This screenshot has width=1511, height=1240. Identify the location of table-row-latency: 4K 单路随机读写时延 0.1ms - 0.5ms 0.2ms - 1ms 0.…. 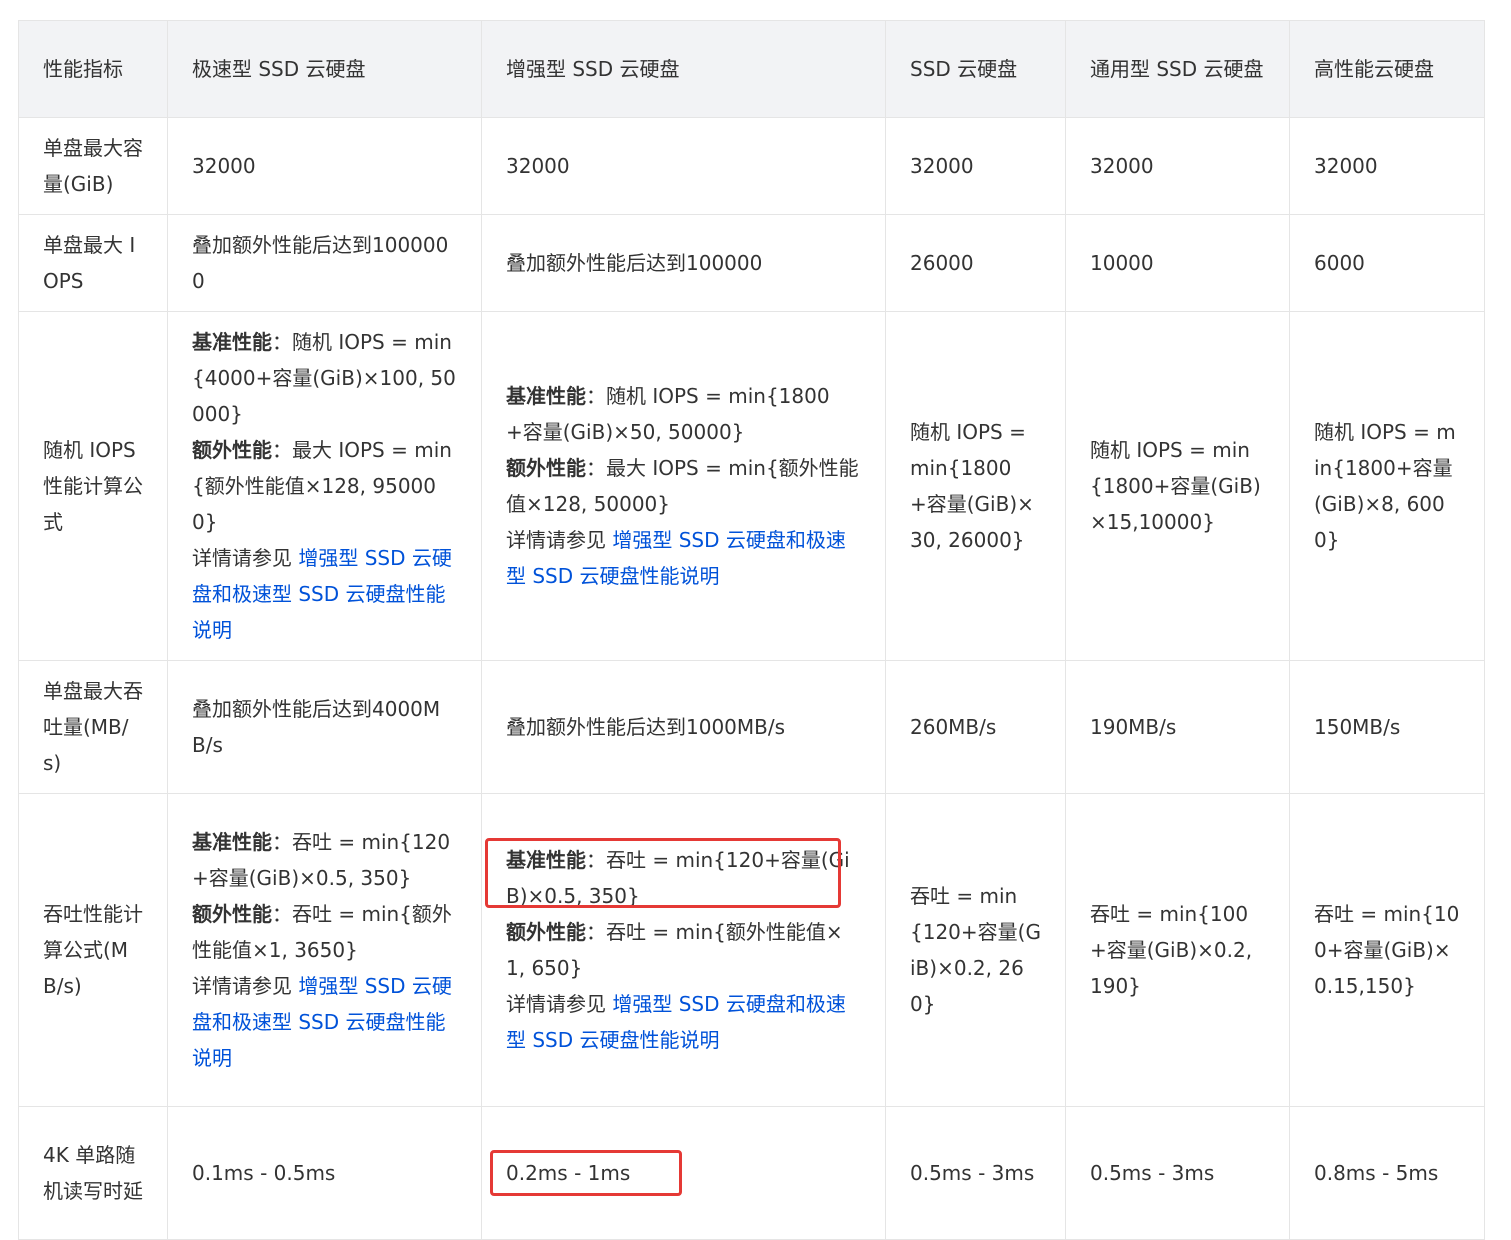
(751, 1173).